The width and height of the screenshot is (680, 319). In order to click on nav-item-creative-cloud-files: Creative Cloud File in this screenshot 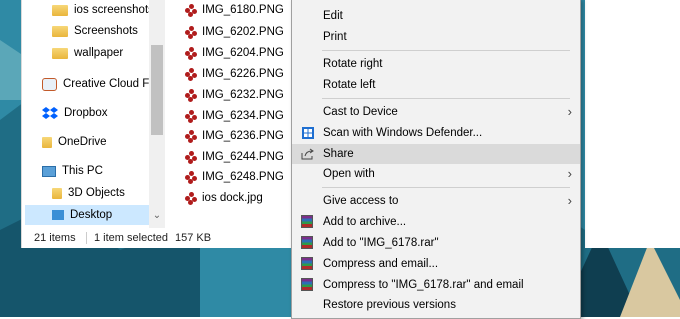, I will do `click(101, 84)`.